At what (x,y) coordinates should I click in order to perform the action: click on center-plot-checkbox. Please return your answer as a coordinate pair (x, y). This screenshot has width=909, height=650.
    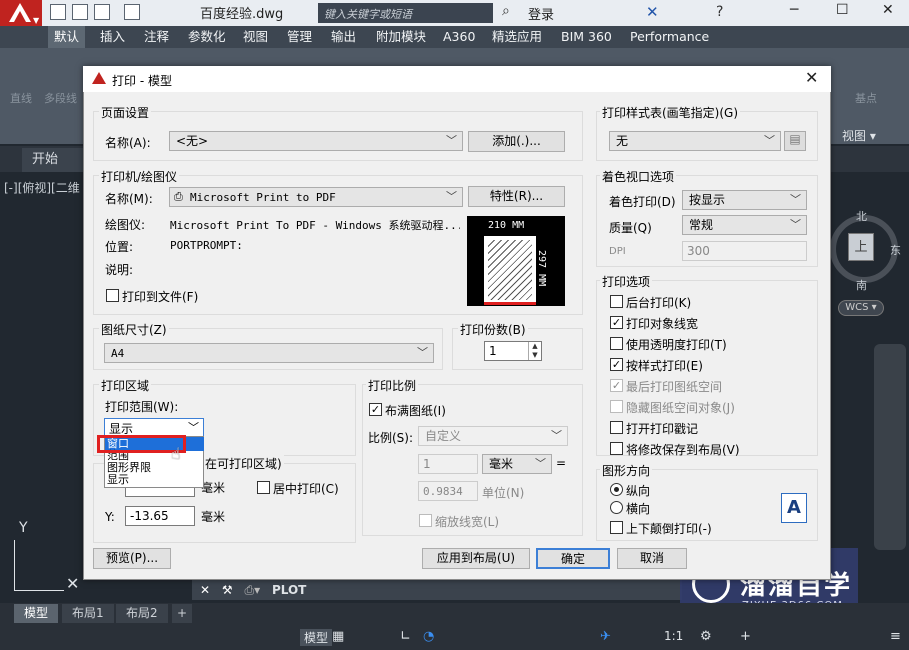
    Looking at the image, I should click on (263, 487).